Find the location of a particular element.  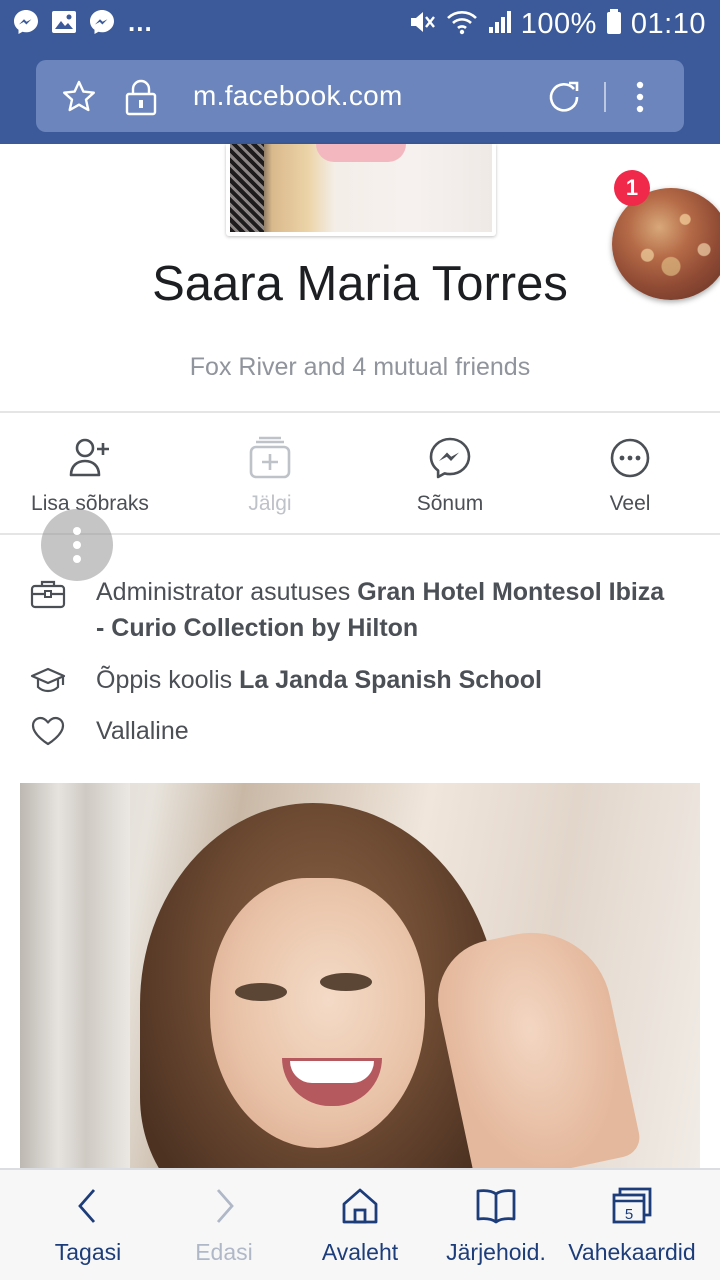

status-bar: ... 100% 01:10 is located at coordinates (360, 25).